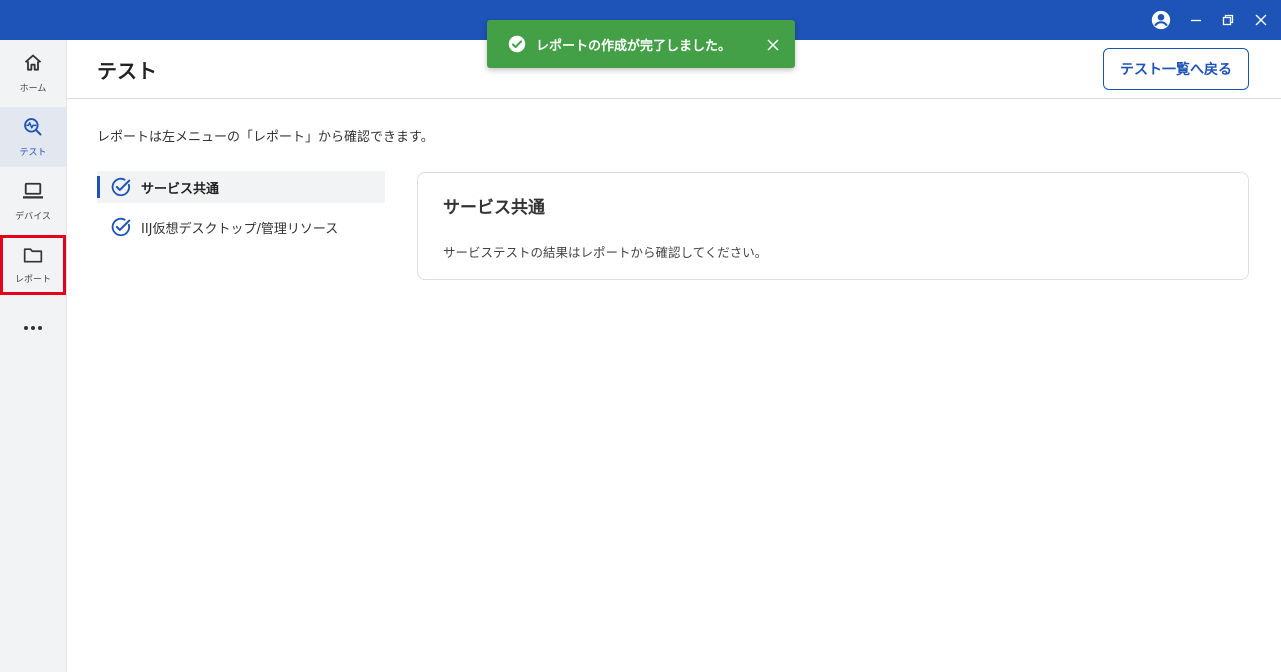  I want to click on minimize-icon, so click(1196, 20).